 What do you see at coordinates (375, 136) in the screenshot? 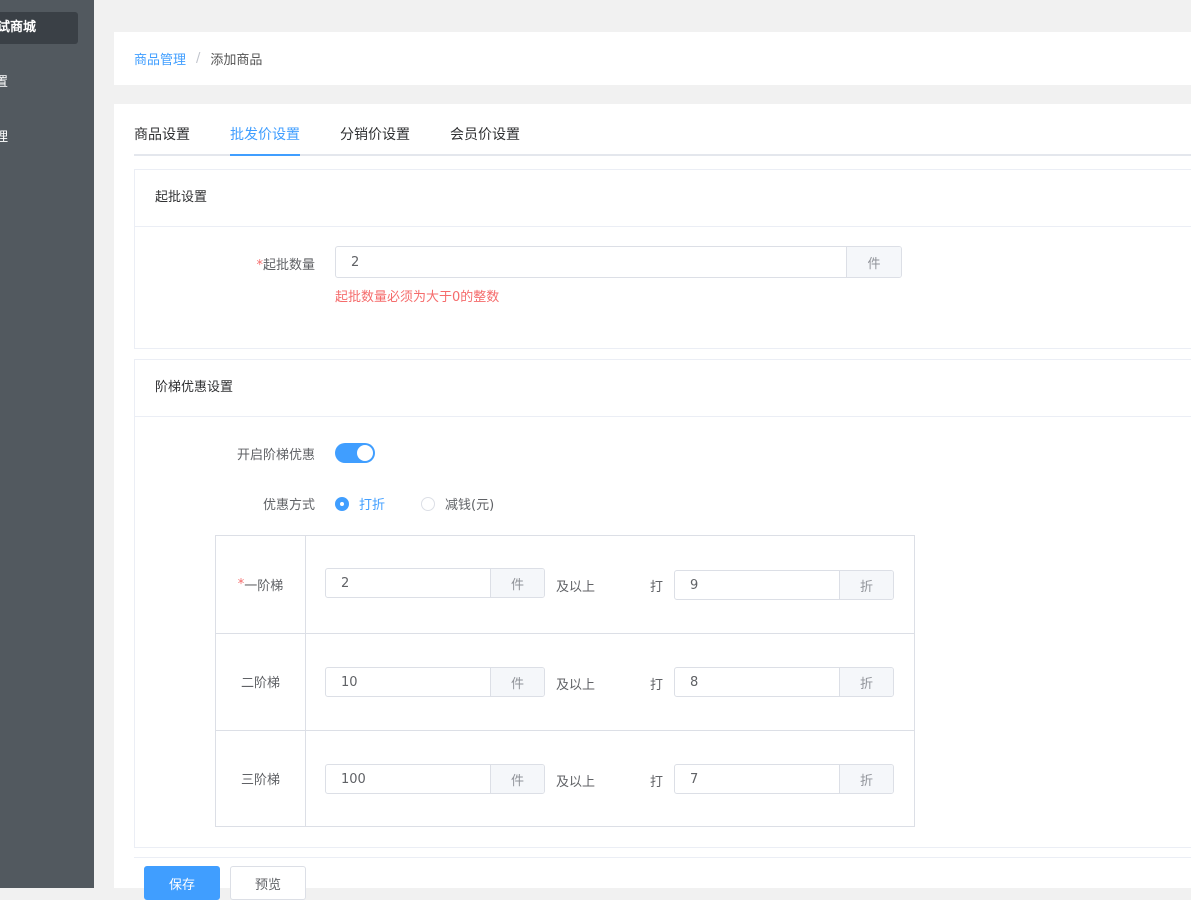
I see `tab-distribution-price: 分销价设置` at bounding box center [375, 136].